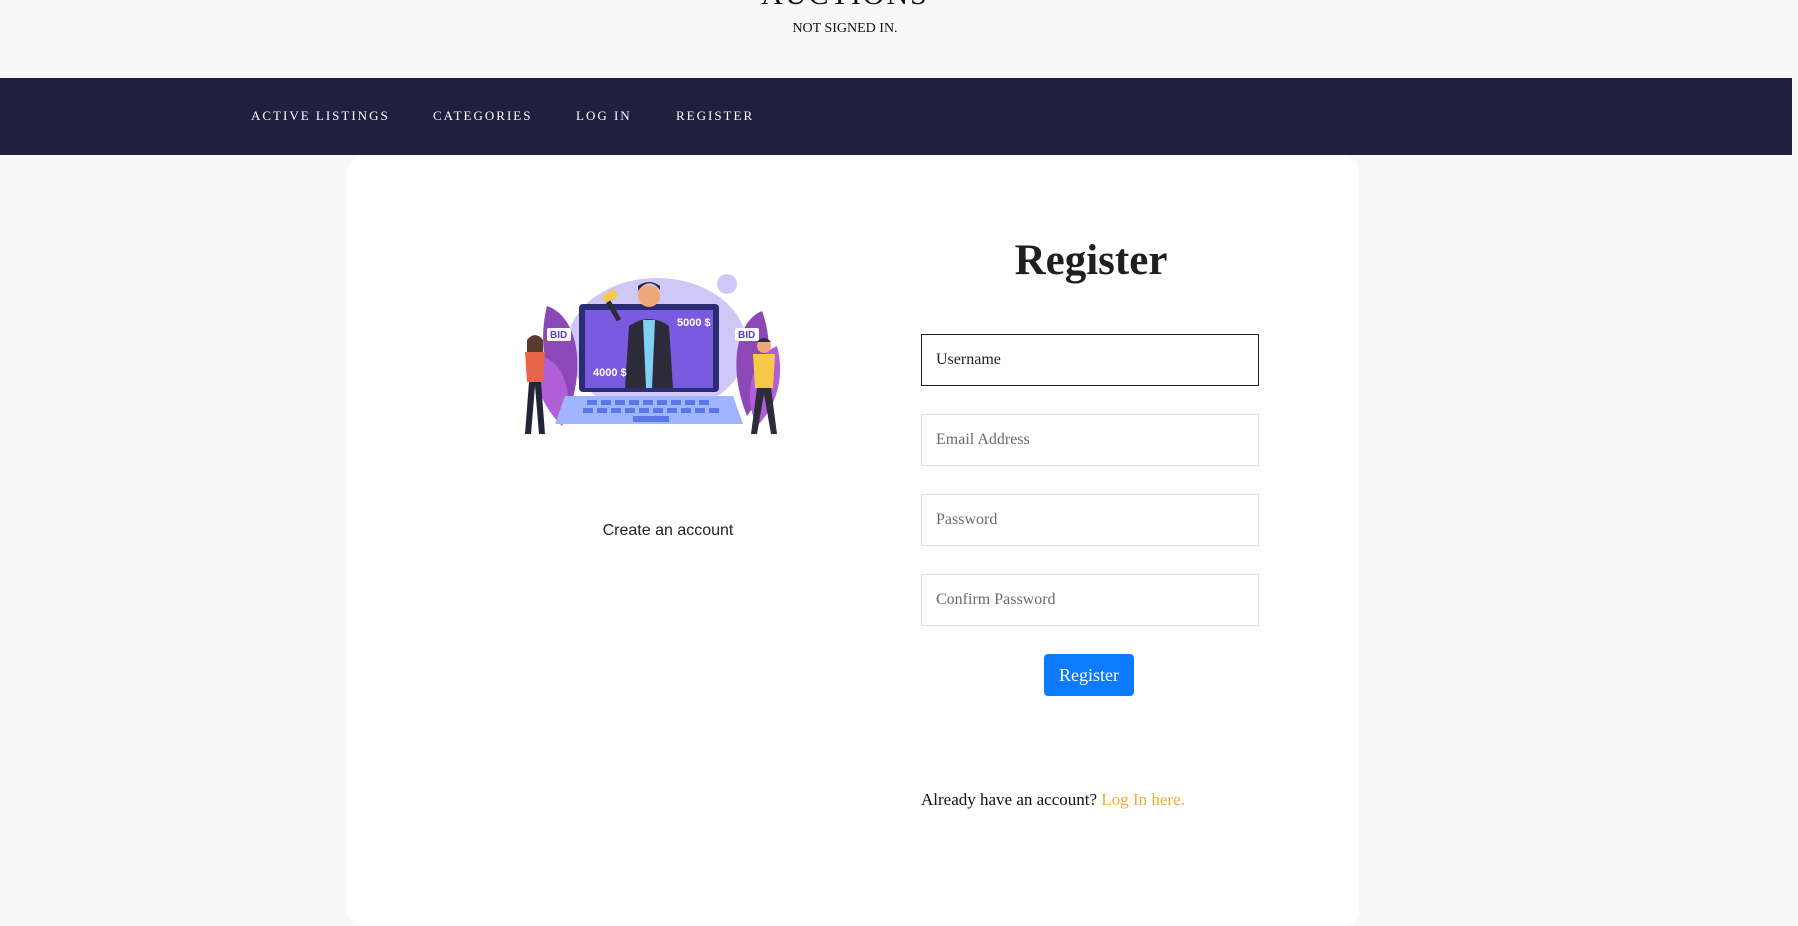 Image resolution: width=1798 pixels, height=926 pixels. I want to click on login-prompt: Already have an account? Log In here., so click(1053, 800).